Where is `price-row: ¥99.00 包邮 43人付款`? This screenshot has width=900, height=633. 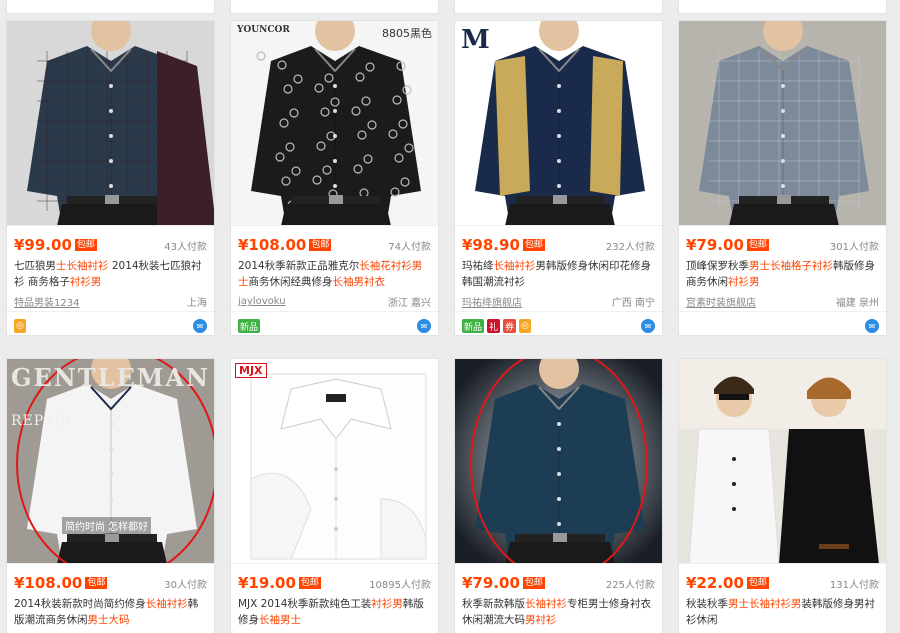 price-row: ¥99.00 包邮 43人付款 is located at coordinates (110, 245).